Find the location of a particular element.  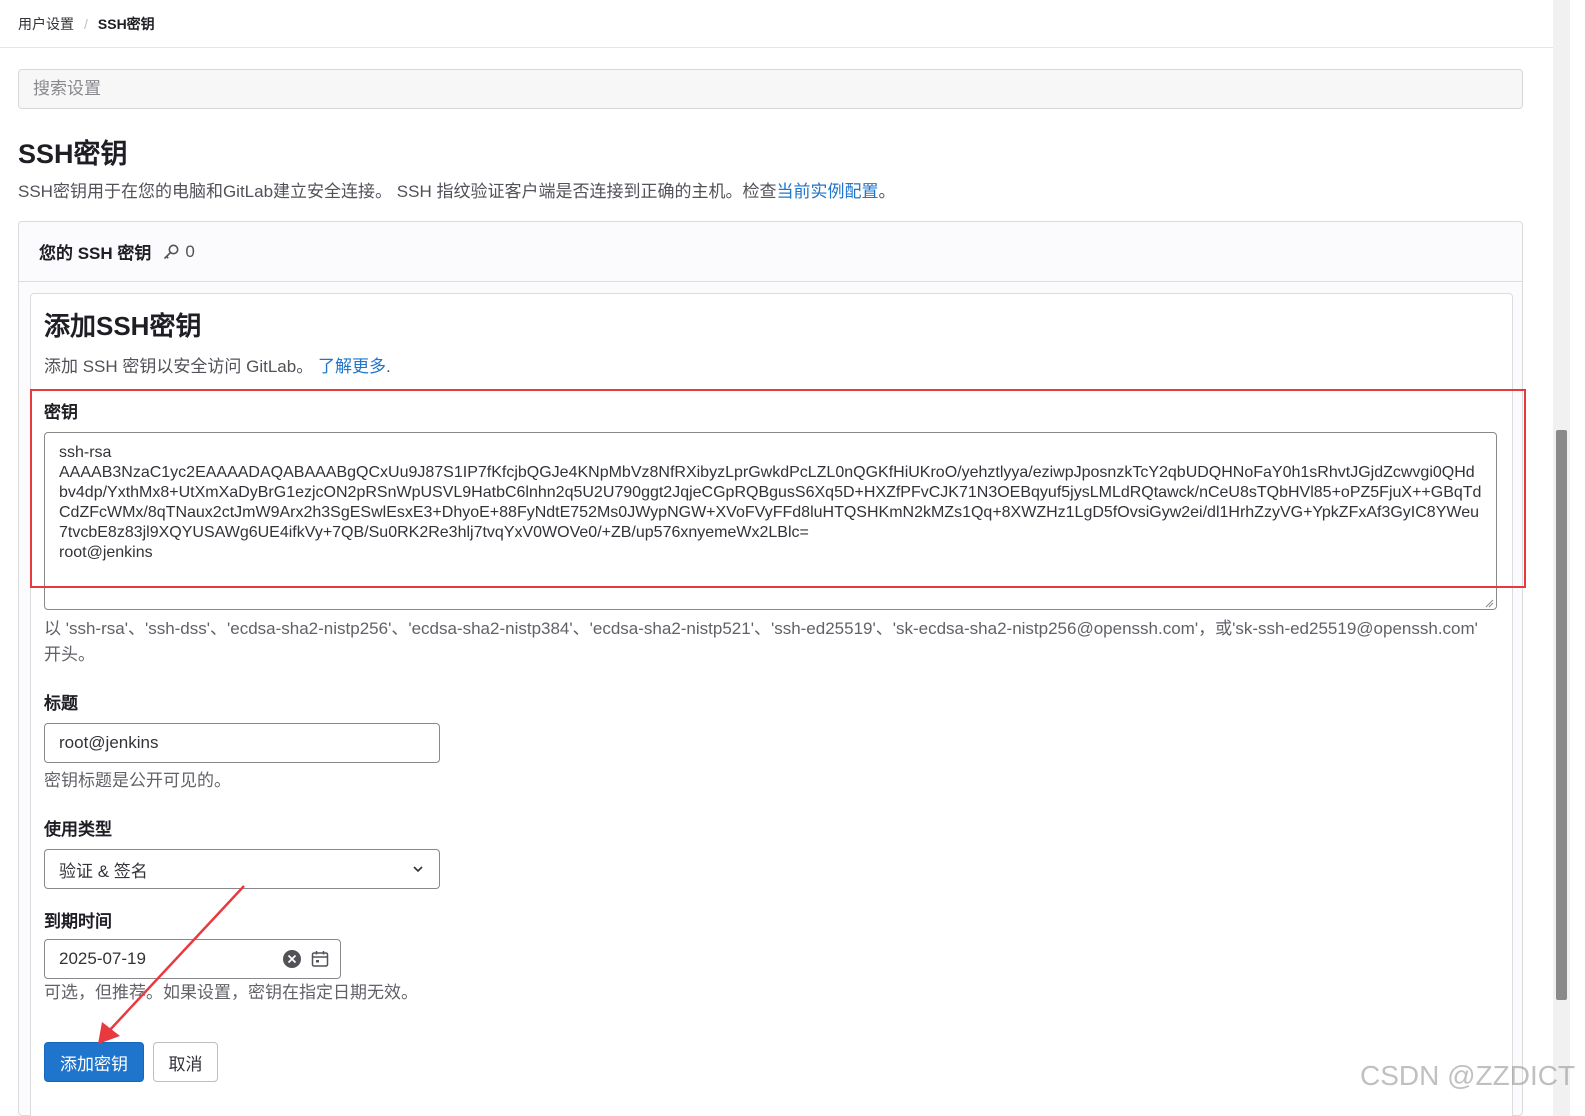

calendar-icon is located at coordinates (320, 959).